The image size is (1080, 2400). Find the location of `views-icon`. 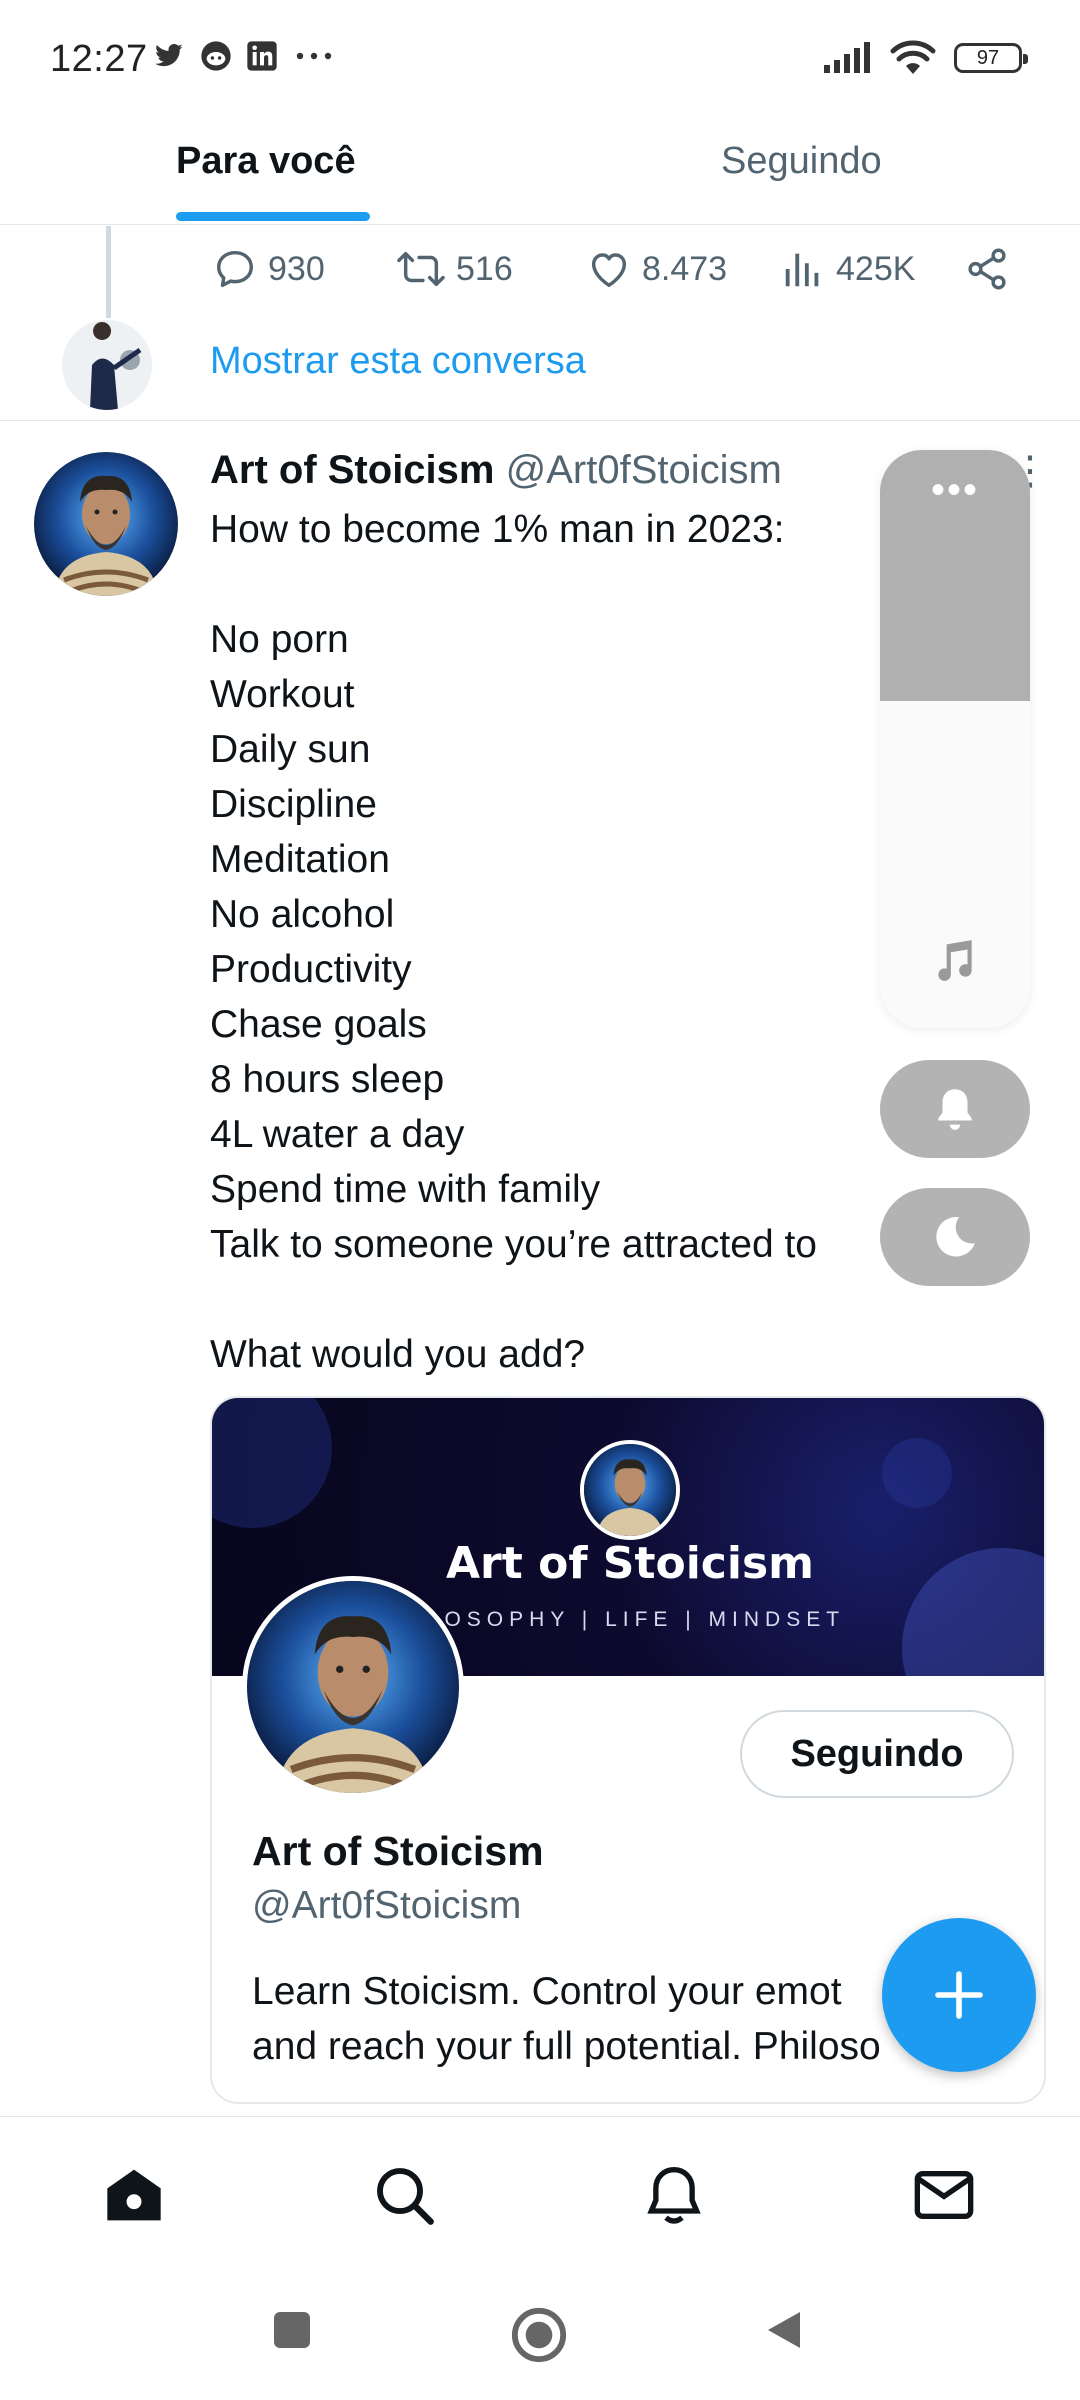

views-icon is located at coordinates (802, 270).